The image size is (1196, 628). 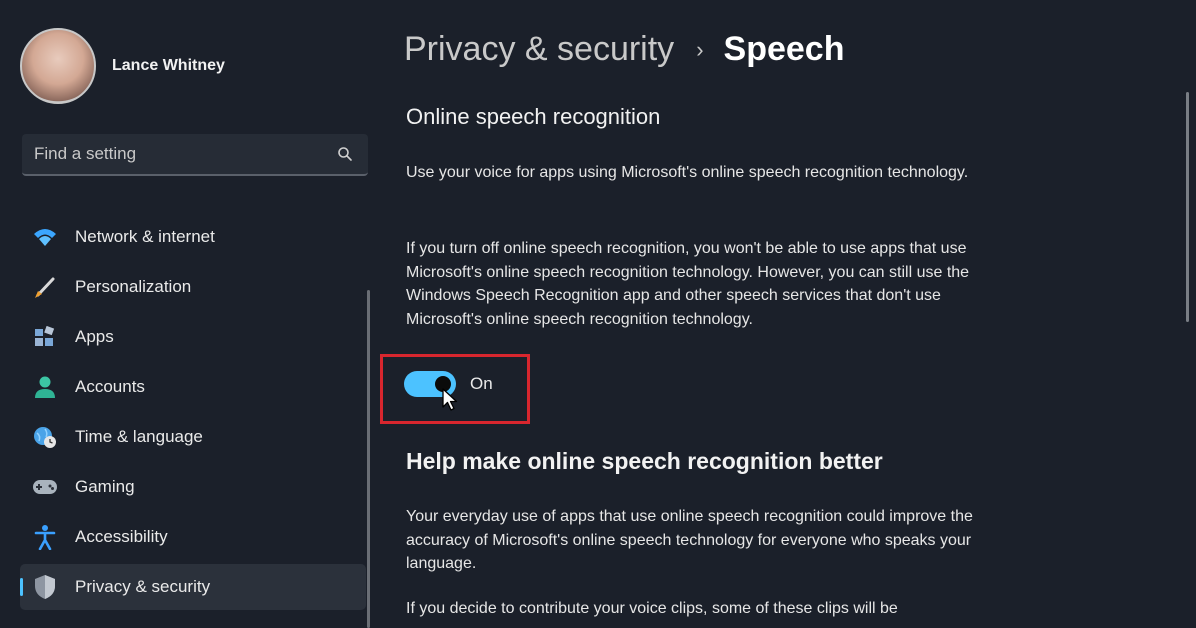 I want to click on person-icon, so click(x=45, y=387).